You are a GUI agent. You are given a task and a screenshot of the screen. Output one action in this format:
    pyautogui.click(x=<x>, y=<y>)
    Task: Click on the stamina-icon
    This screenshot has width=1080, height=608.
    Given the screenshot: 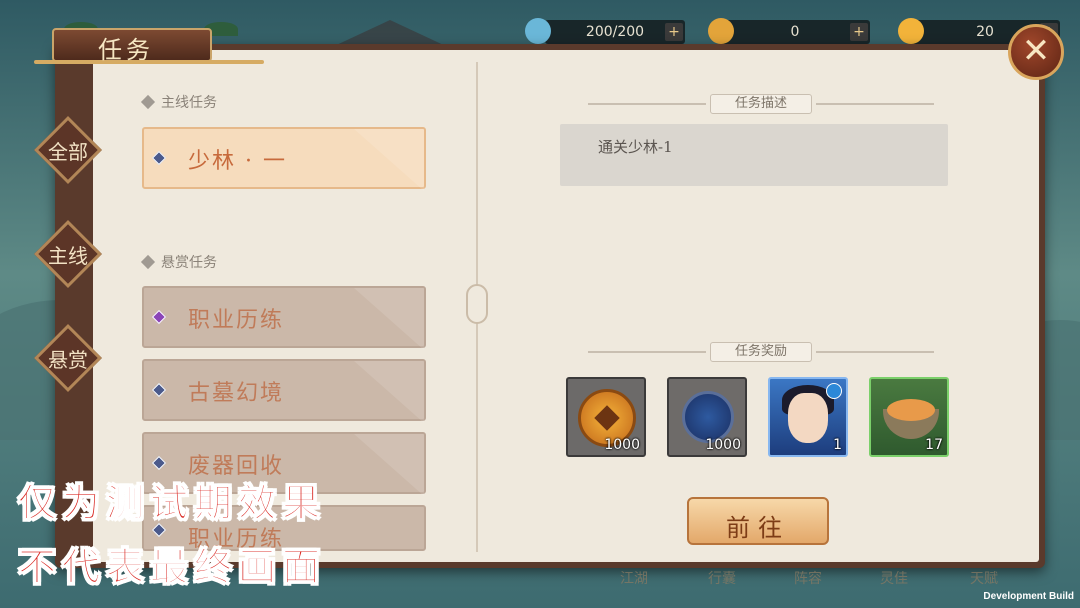 What is the action you would take?
    pyautogui.click(x=538, y=31)
    